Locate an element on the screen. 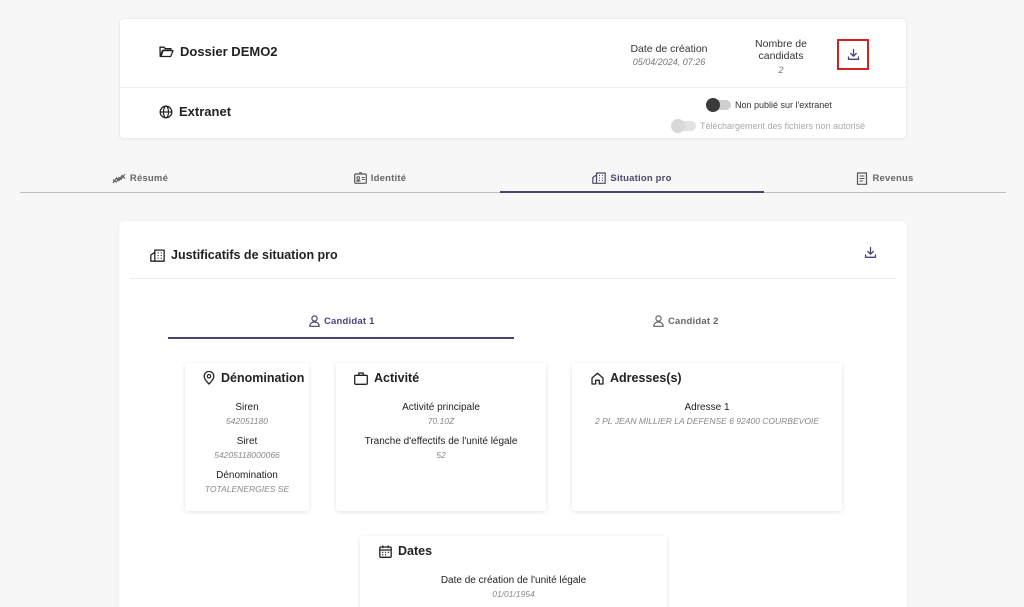 The width and height of the screenshot is (1024, 607). toggle-download-switch is located at coordinates (683, 126).